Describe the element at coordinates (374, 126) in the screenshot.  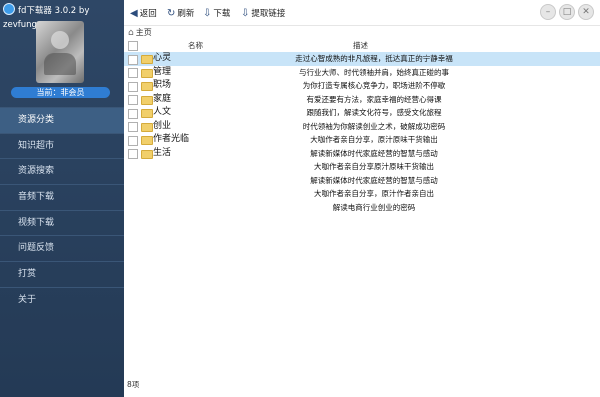
I see `row-description: 时代领袖为你解读创业之术，破解成功密码` at that location.